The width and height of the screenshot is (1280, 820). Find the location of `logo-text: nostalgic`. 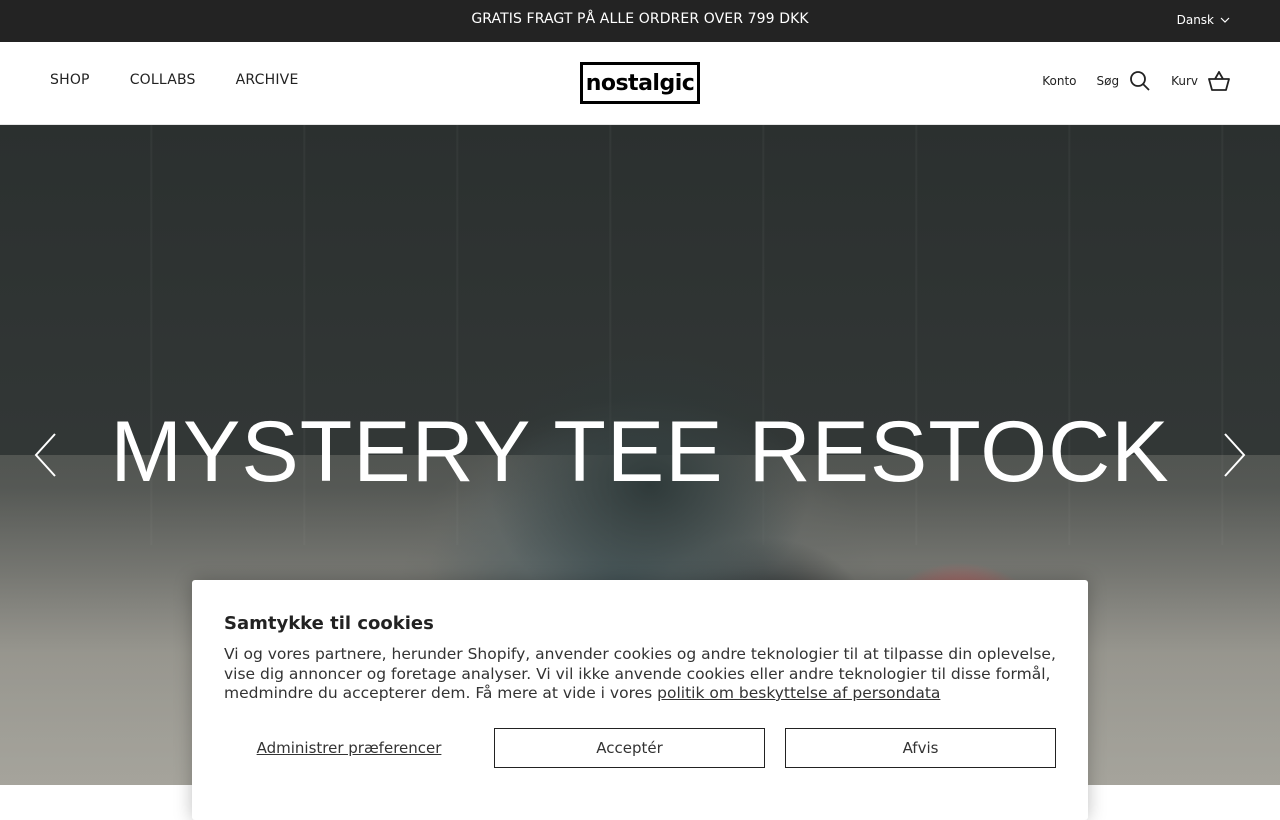

logo-text: nostalgic is located at coordinates (640, 83).